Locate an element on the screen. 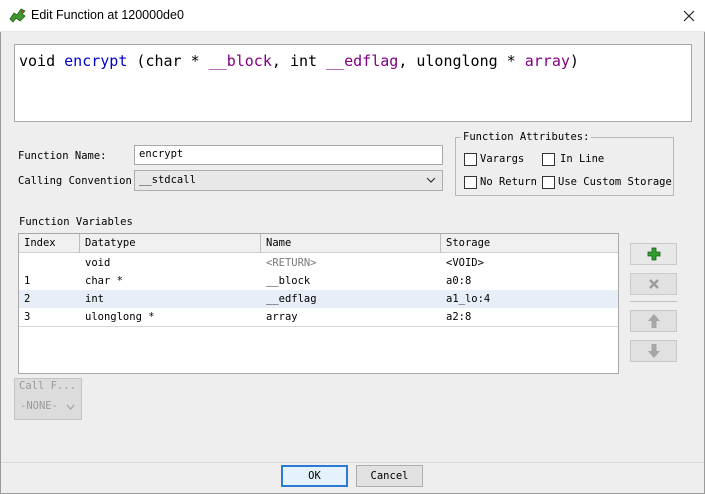 Image resolution: width=705 pixels, height=494 pixels. calling-convention-value: __stdcall is located at coordinates (167, 180).